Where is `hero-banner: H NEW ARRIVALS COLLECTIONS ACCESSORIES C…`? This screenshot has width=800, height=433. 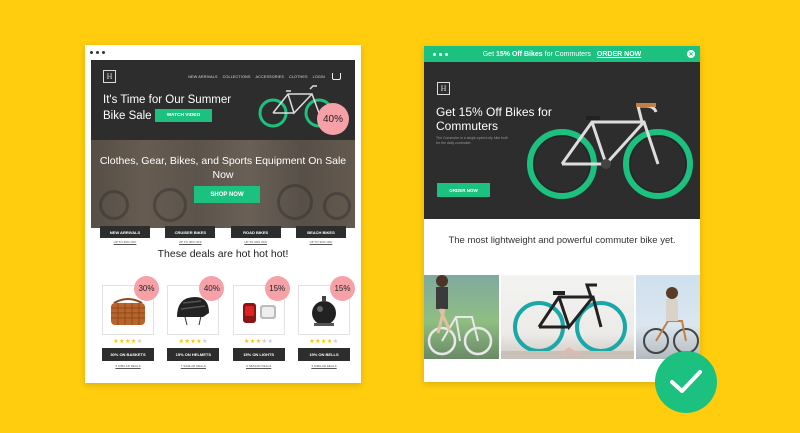
hero-banner: H NEW ARRIVALS COLLECTIONS ACCESSORIES C… is located at coordinates (223, 100).